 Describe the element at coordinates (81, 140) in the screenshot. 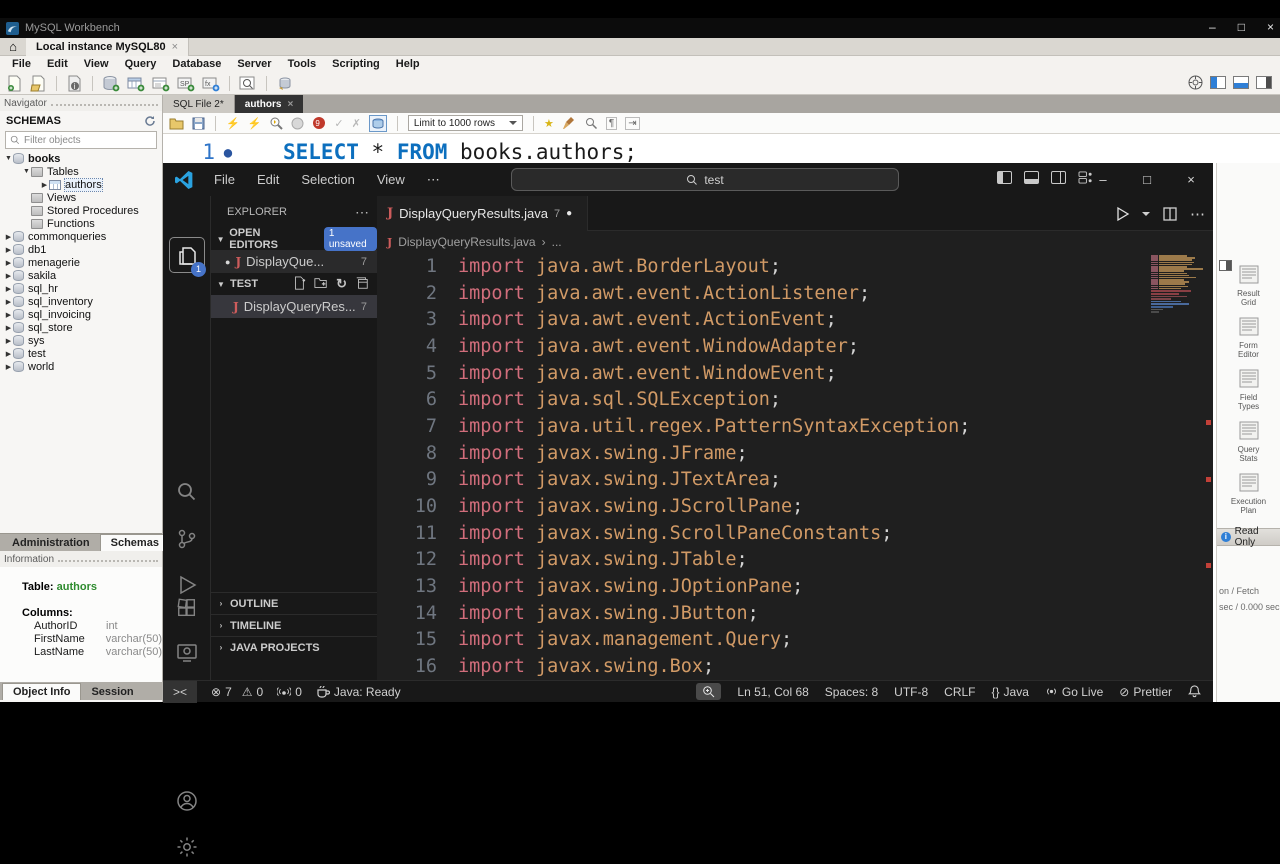

I see `schema-filter-input: Filter objects` at that location.